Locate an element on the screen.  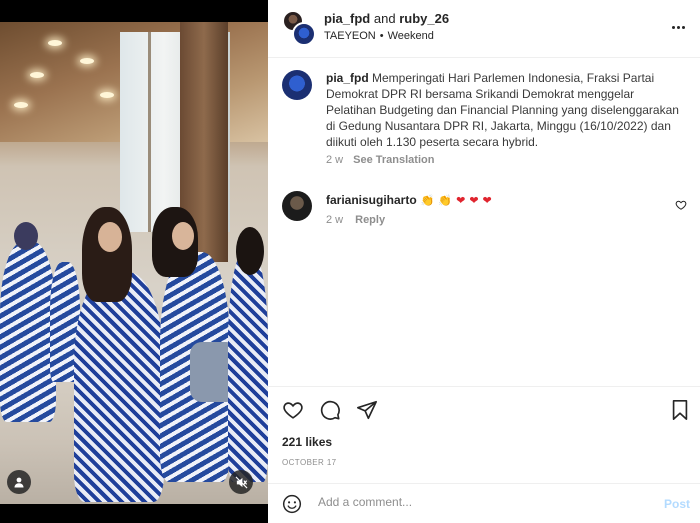
comment-text: farianisugiharto 👏 👏 ❤ ❤ ❤ is located at coordinates (409, 200).